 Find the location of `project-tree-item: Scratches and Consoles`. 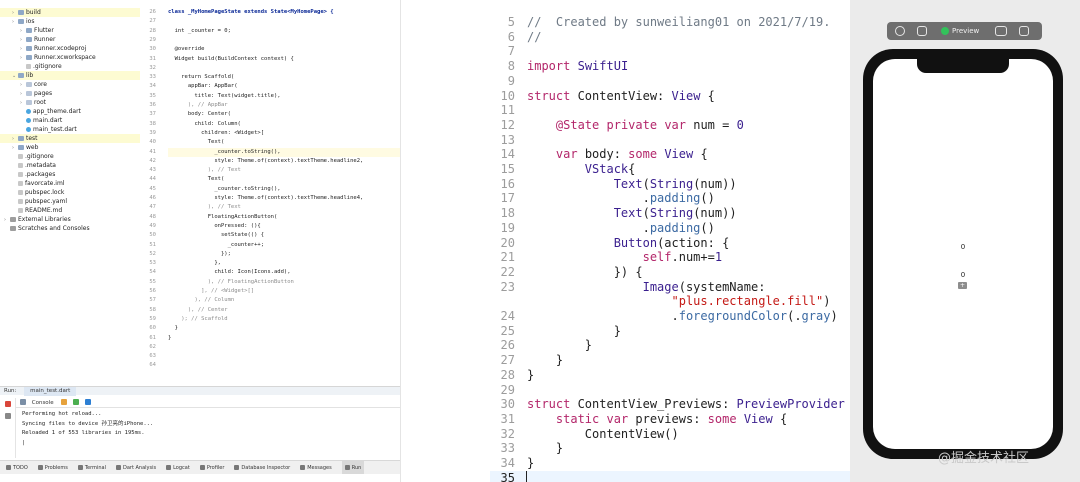

project-tree-item: Scratches and Consoles is located at coordinates (70, 228).